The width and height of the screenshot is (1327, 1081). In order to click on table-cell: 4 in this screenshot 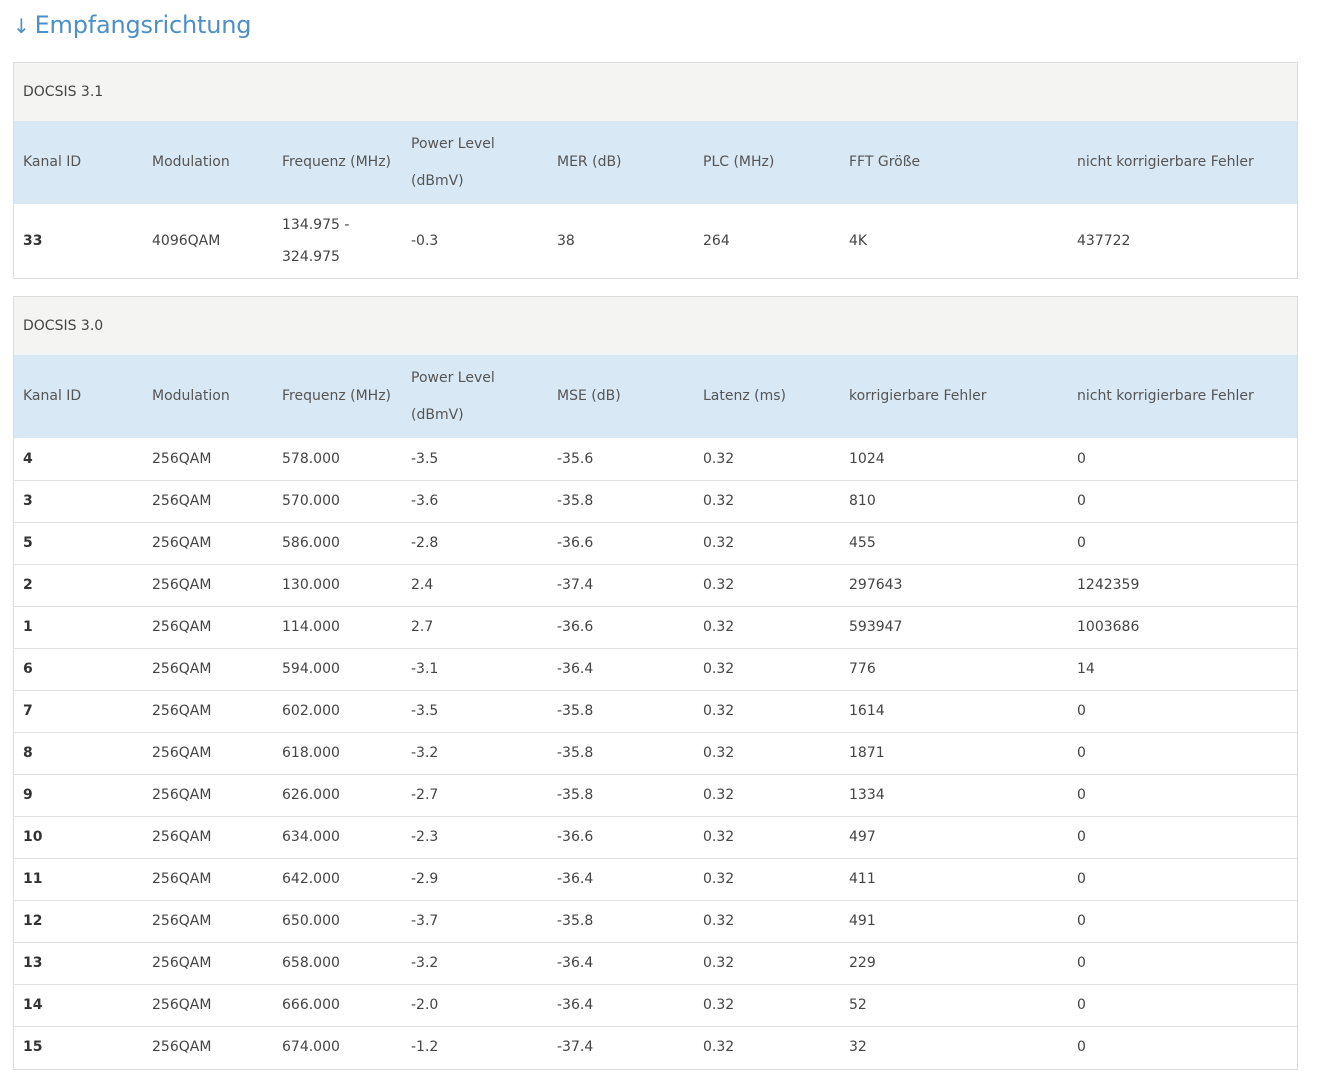, I will do `click(28, 458)`.